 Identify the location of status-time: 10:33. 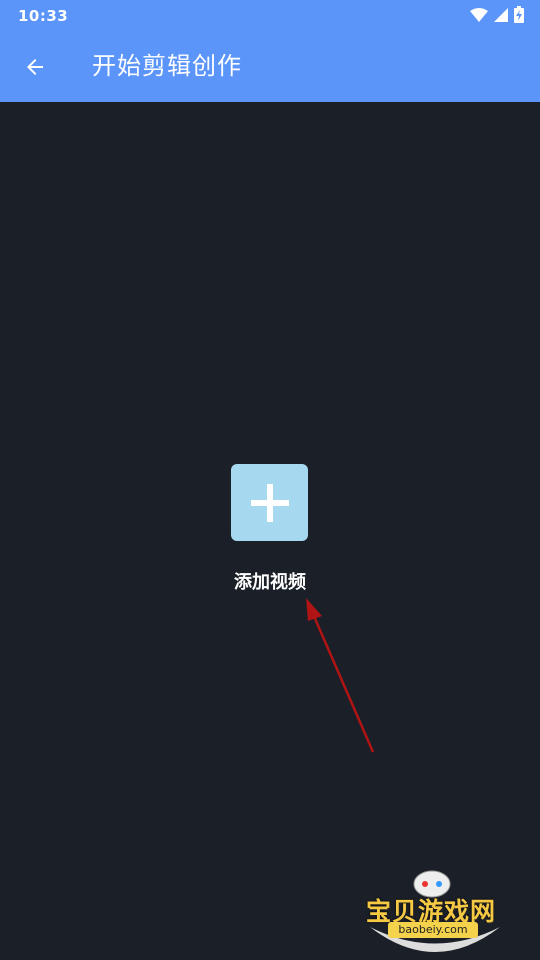
(43, 16).